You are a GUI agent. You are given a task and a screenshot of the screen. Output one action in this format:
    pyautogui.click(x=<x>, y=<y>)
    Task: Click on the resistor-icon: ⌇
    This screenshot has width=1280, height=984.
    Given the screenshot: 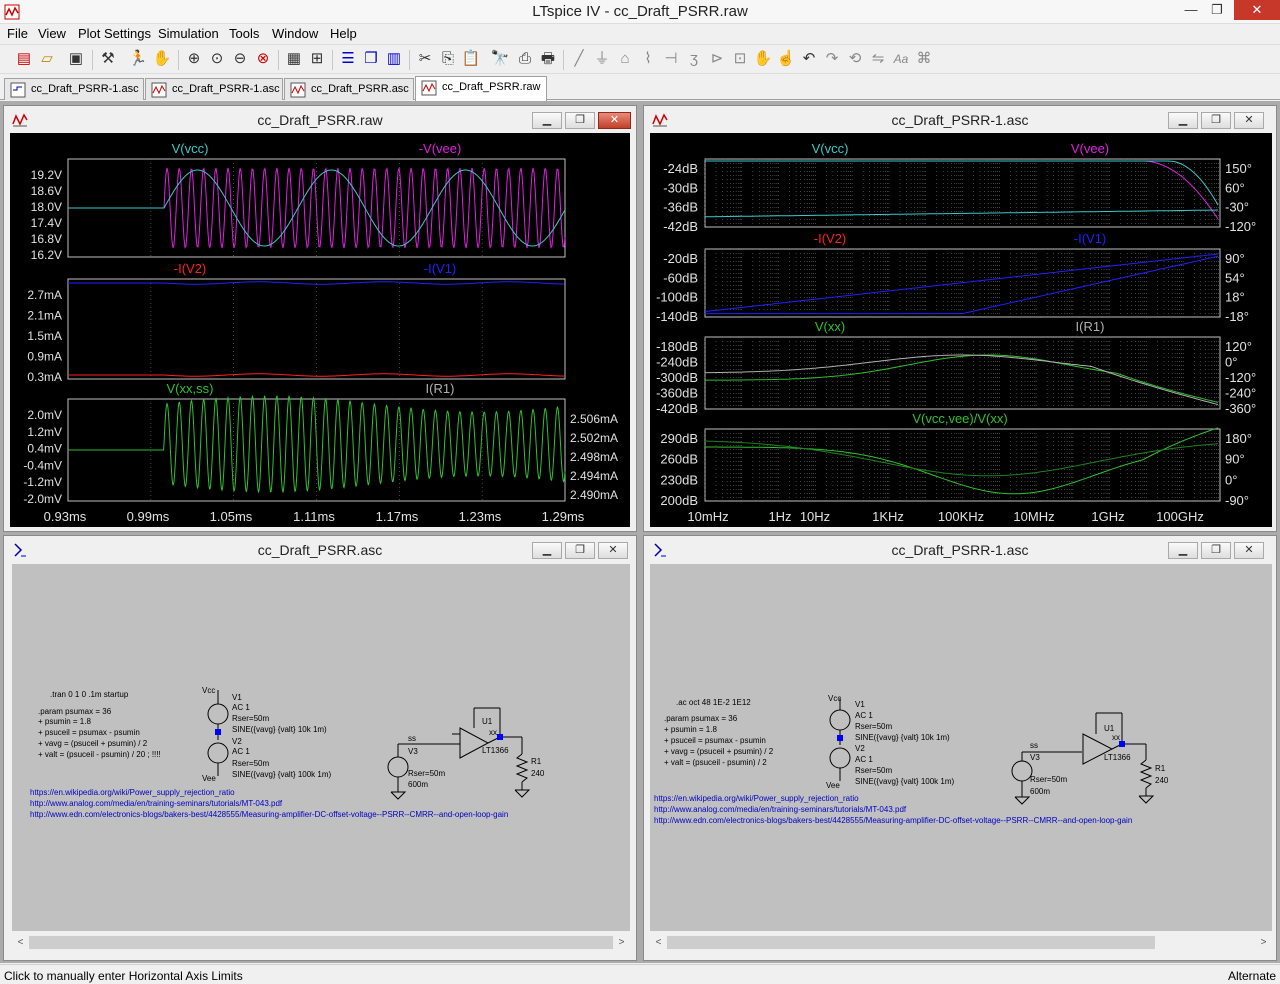 What is the action you would take?
    pyautogui.click(x=648, y=59)
    